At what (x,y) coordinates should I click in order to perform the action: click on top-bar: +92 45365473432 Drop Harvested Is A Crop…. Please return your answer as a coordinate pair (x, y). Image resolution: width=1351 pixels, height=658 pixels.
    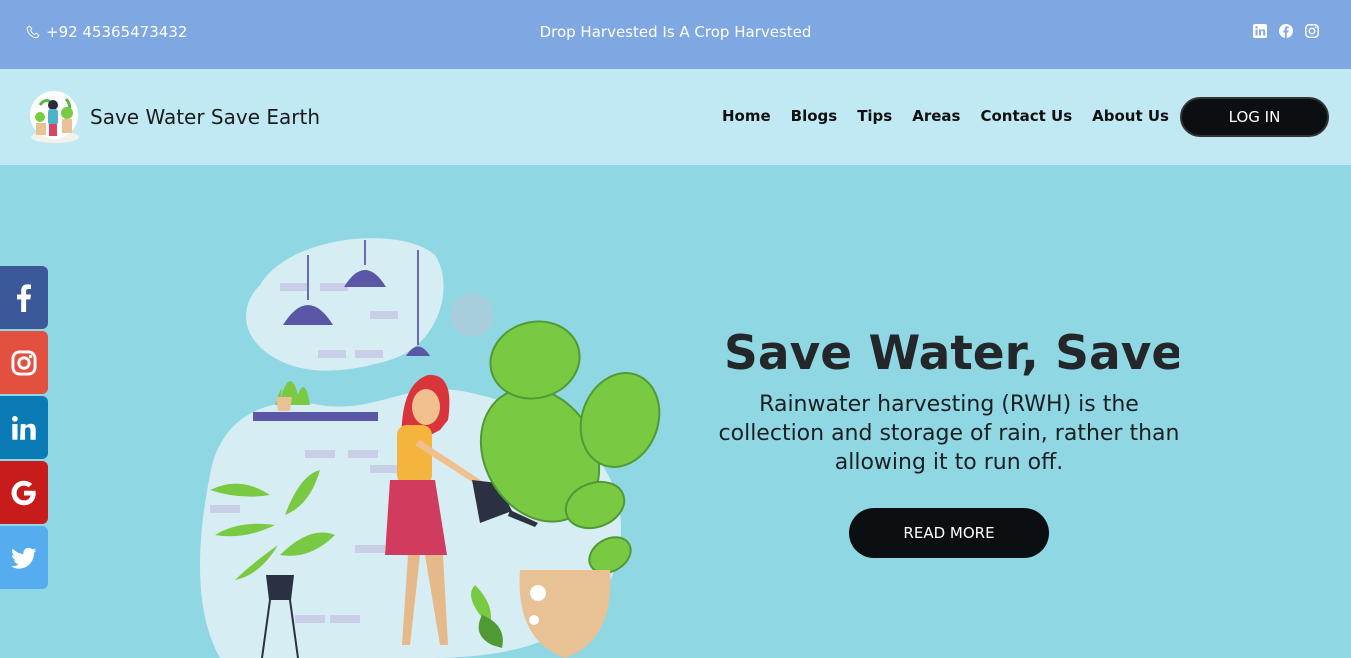
    Looking at the image, I should click on (675, 34).